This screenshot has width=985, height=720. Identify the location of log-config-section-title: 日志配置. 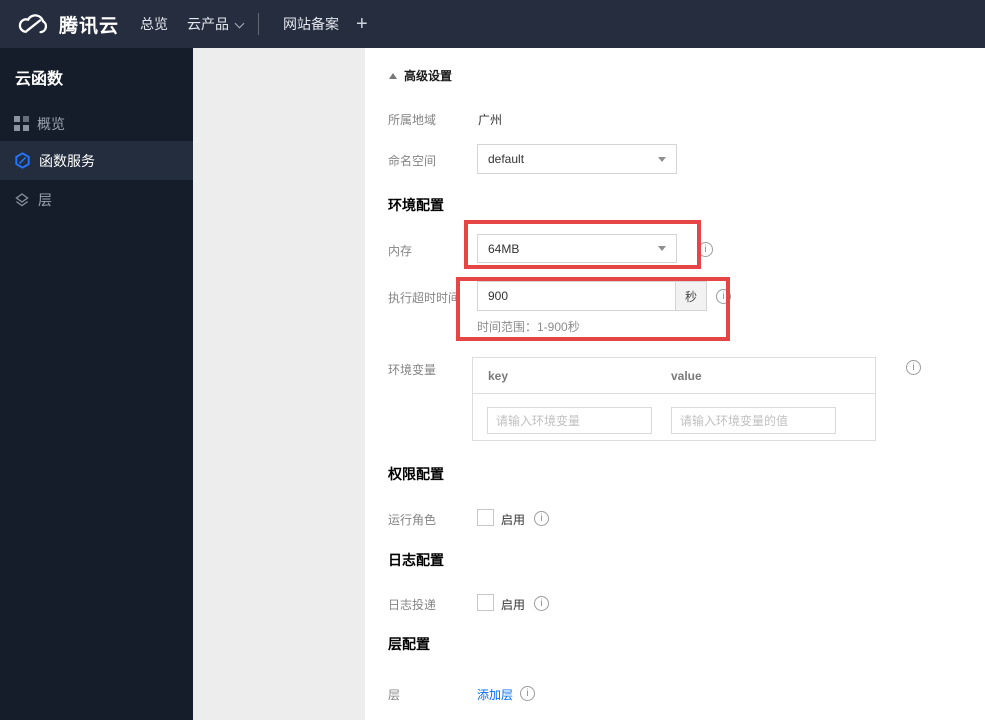
(416, 560).